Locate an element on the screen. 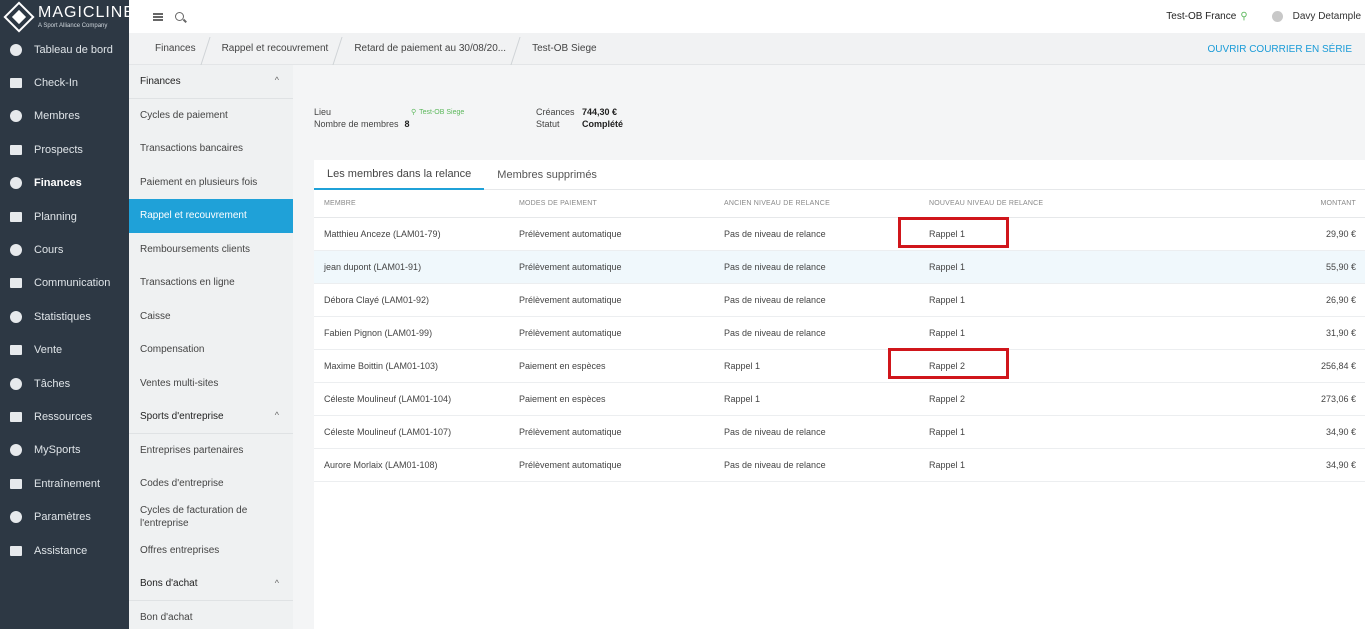  cell-new-level: Rappel 2 is located at coordinates (1079, 399).